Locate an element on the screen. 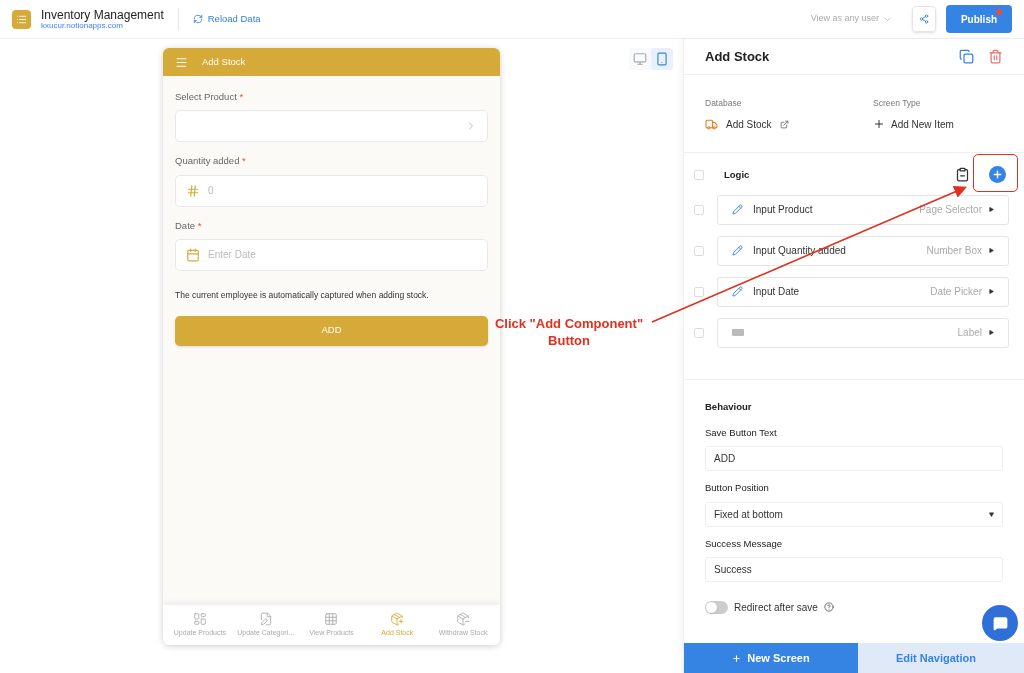 The image size is (1024, 673). section-title: Logic is located at coordinates (737, 174).